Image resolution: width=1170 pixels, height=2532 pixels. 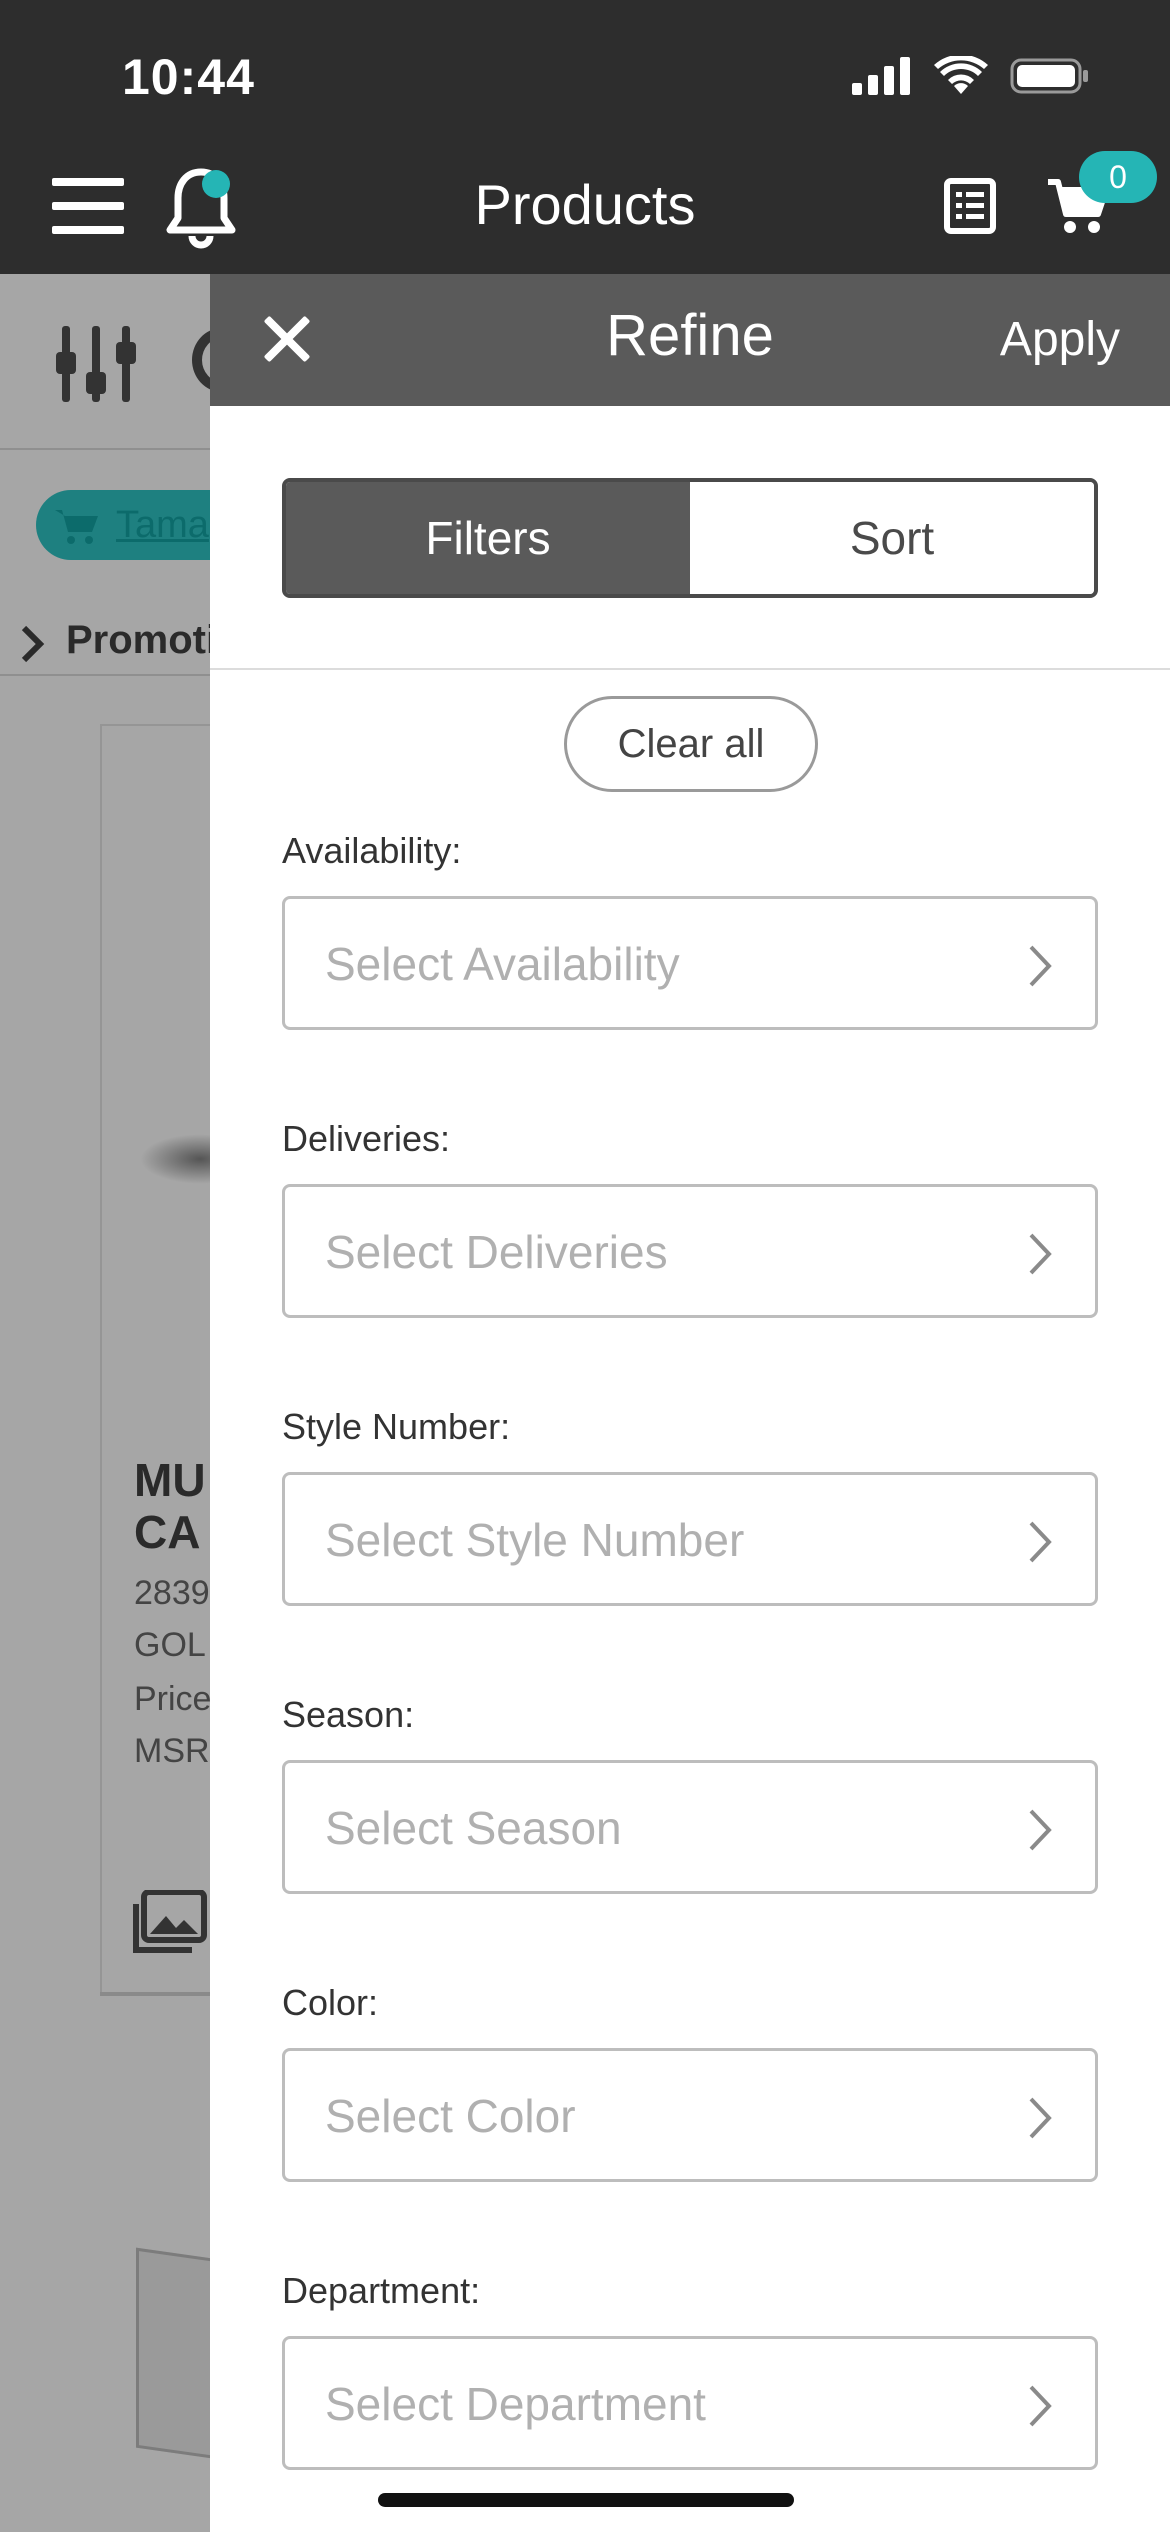 I want to click on tab-filters: Filters, so click(x=488, y=538).